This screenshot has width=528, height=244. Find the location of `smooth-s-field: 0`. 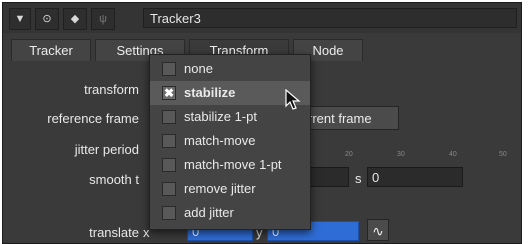

smooth-s-field: 0 is located at coordinates (415, 177).